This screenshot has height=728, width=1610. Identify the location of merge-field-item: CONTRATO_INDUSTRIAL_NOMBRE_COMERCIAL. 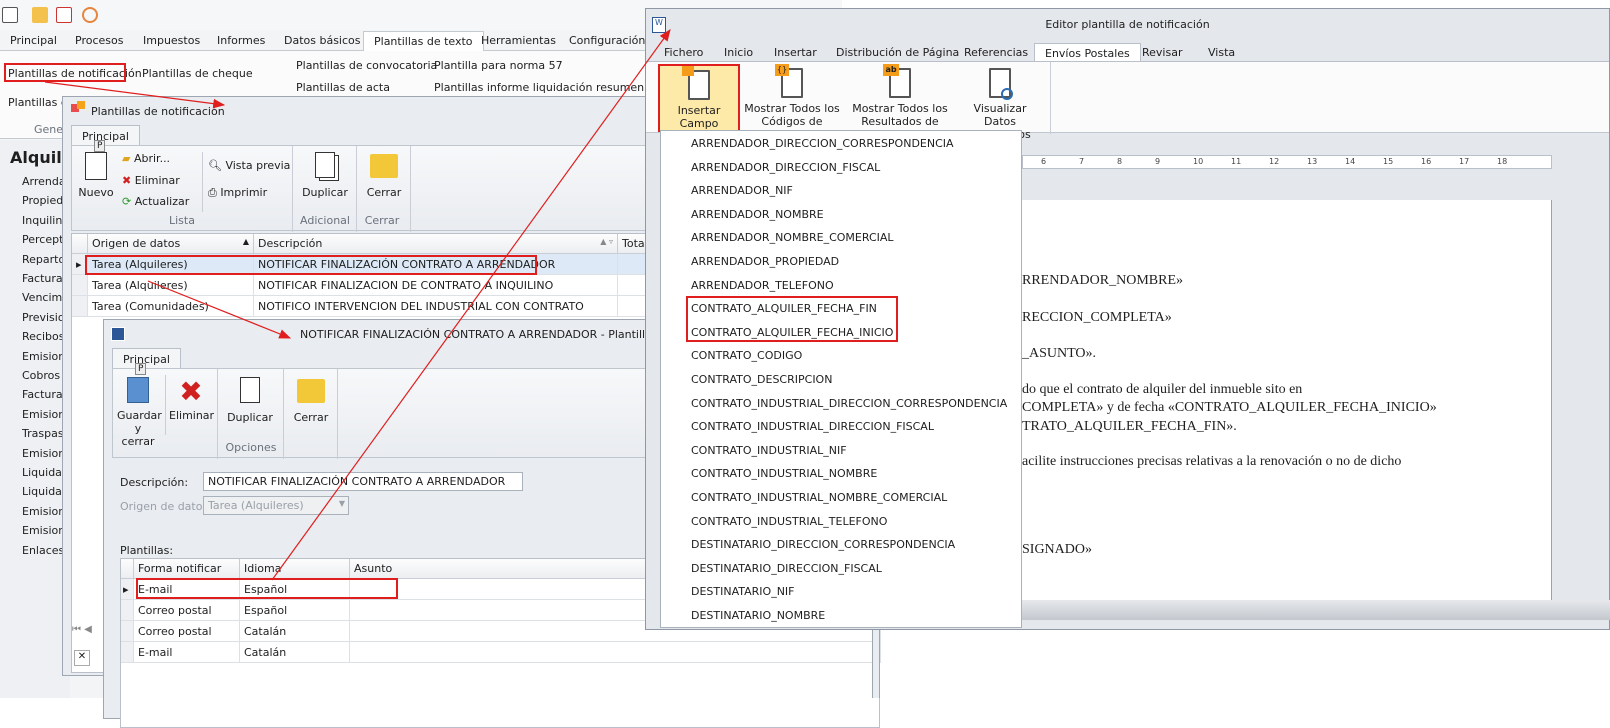
(819, 497).